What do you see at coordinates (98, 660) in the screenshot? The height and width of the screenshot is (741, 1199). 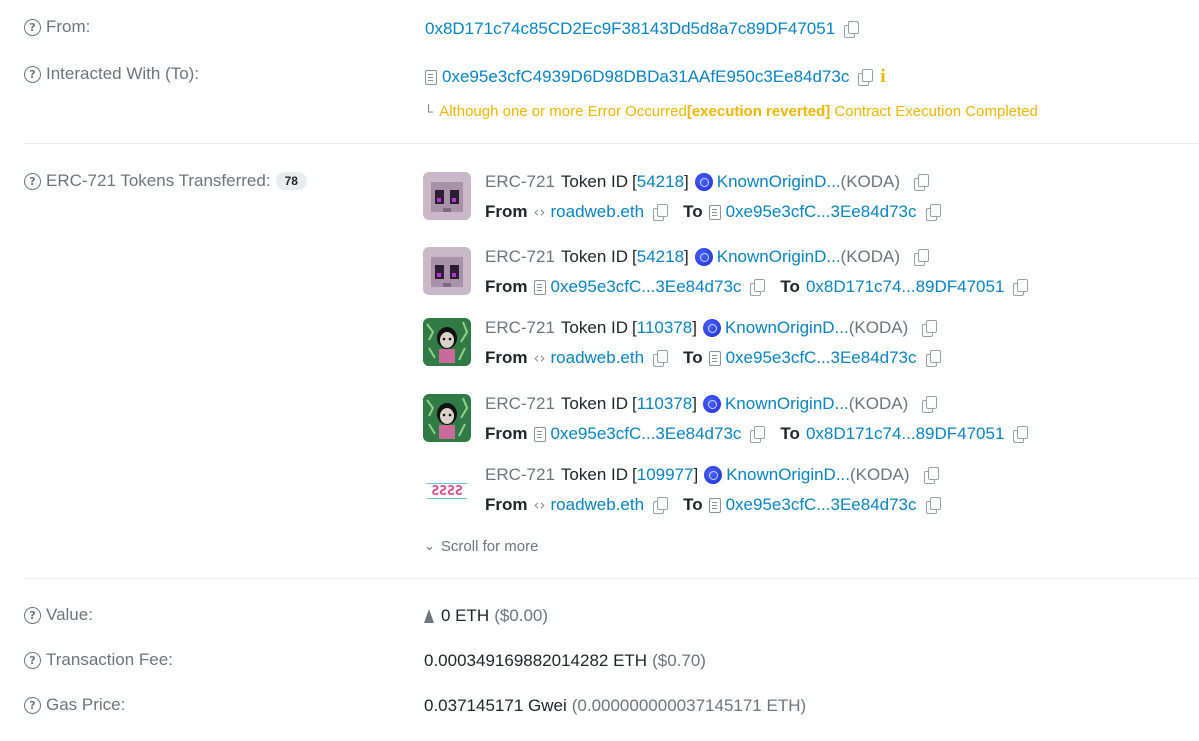 I see `fee-label-row: ? Transaction Fee:` at bounding box center [98, 660].